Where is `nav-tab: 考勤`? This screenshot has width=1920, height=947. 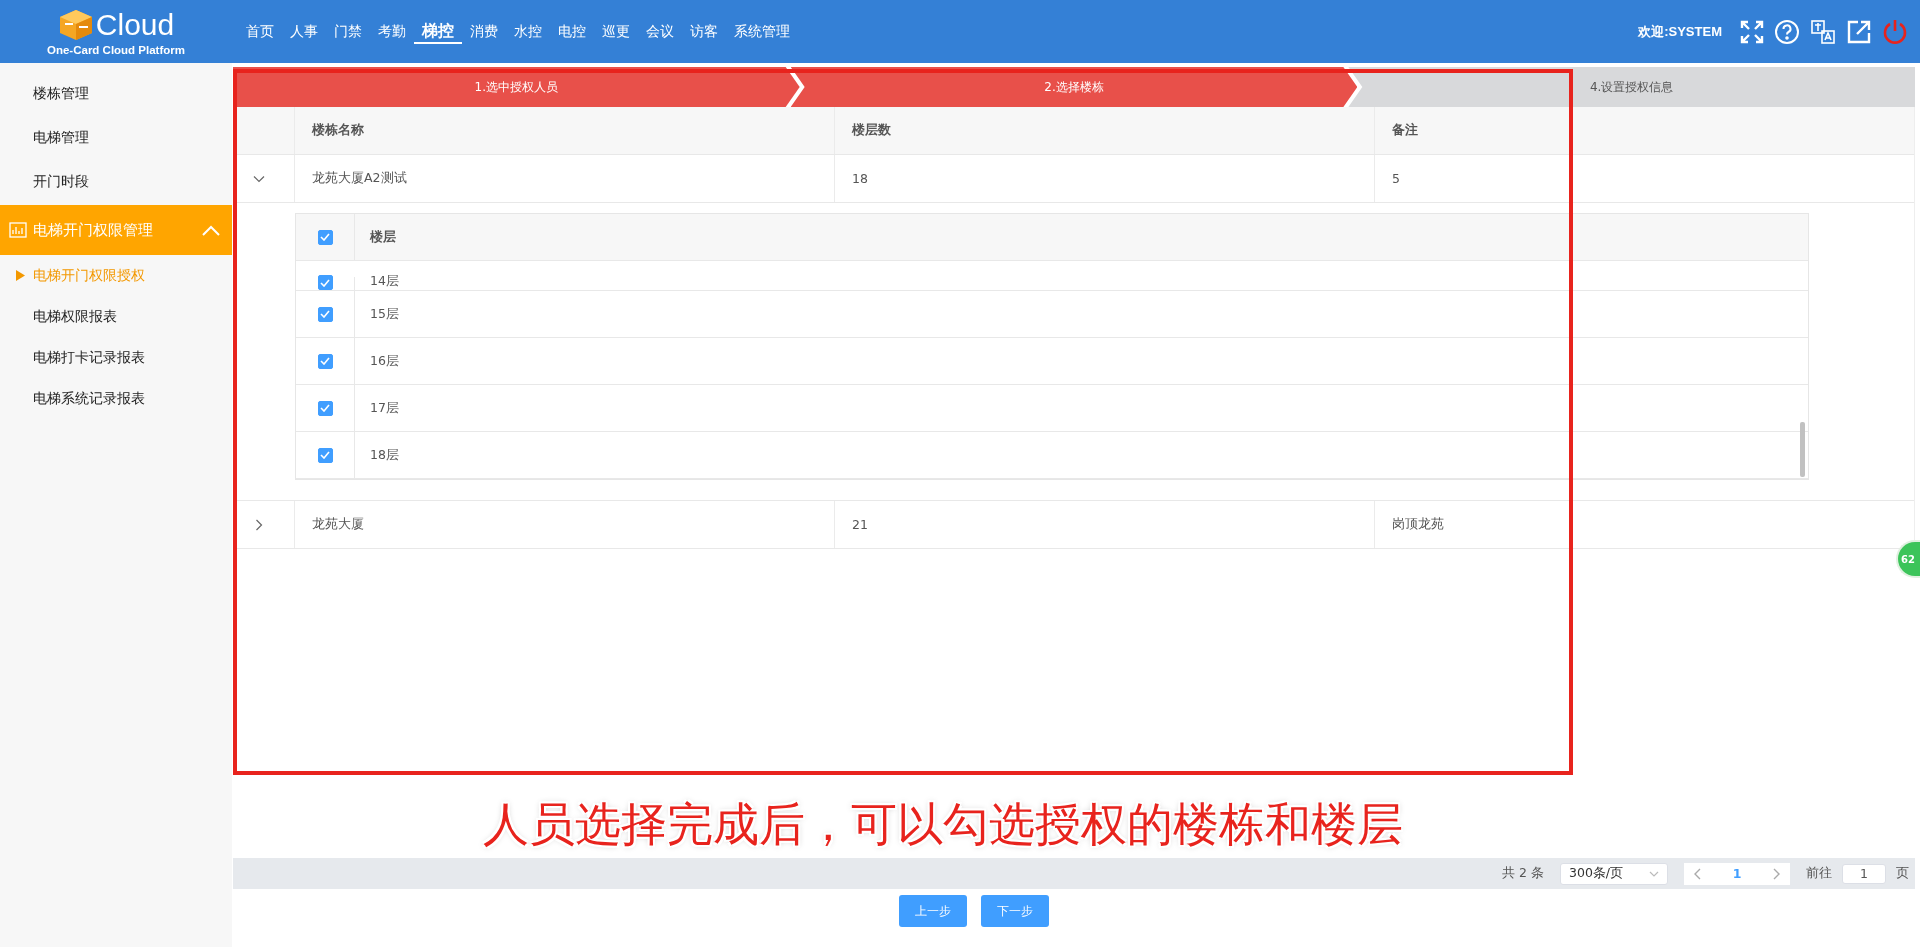 nav-tab: 考勤 is located at coordinates (392, 31).